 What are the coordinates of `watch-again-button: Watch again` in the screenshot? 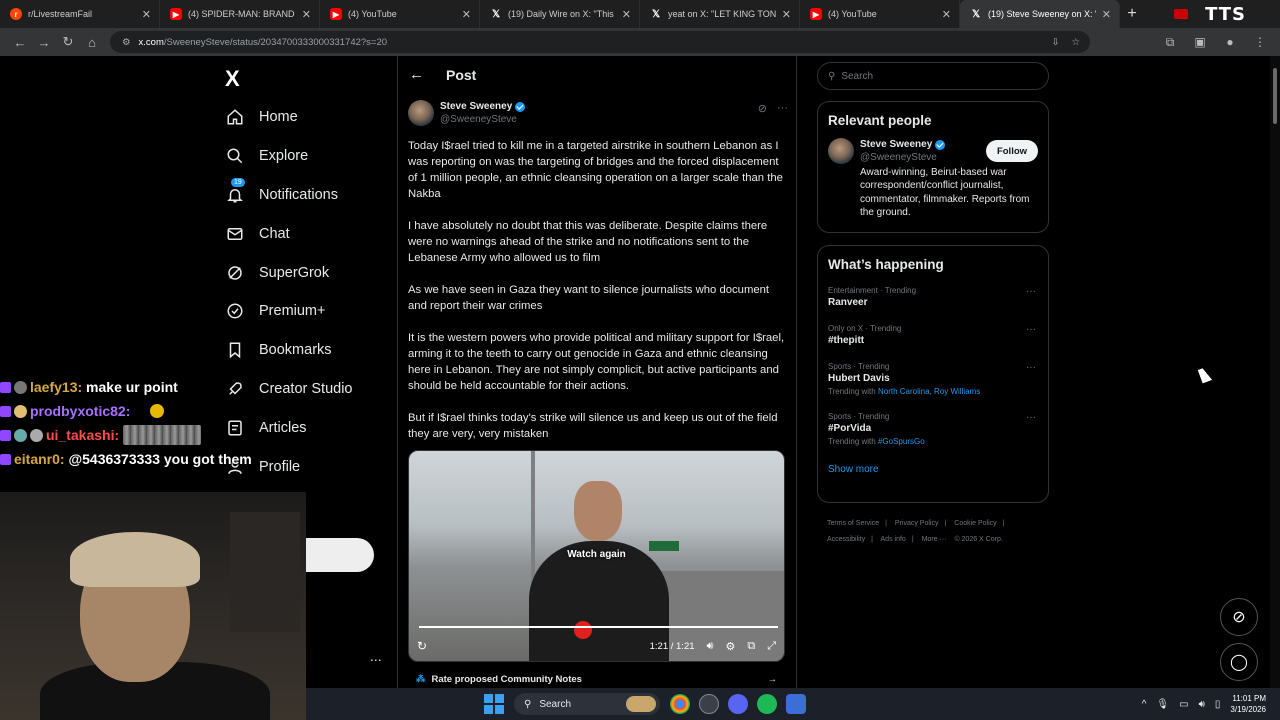 It's located at (596, 554).